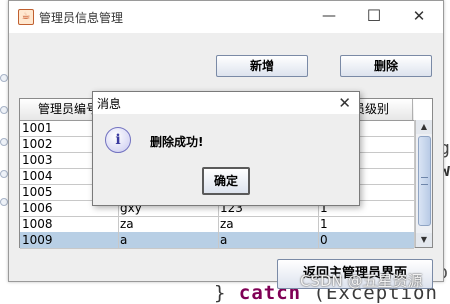 This screenshot has width=450, height=304. What do you see at coordinates (69, 224) in the screenshot?
I see `table-cell: 1008` at bounding box center [69, 224].